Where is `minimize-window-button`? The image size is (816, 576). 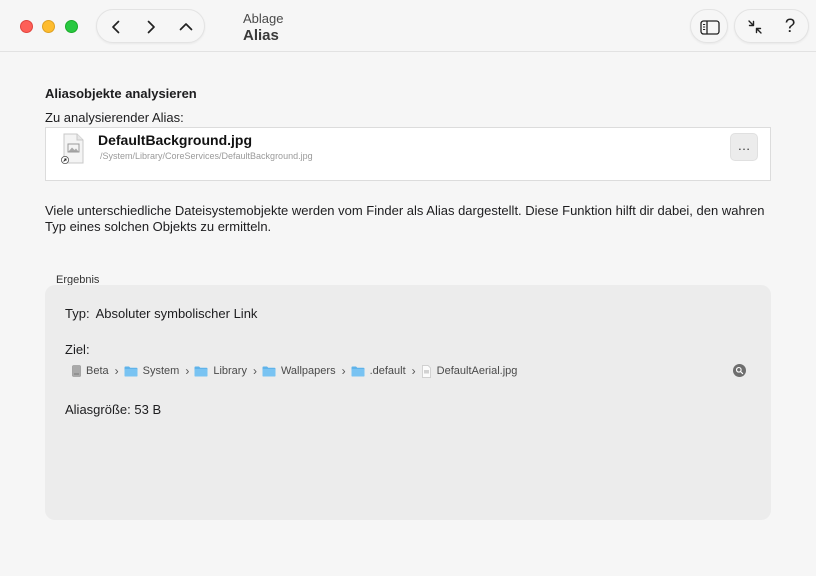 minimize-window-button is located at coordinates (48, 26).